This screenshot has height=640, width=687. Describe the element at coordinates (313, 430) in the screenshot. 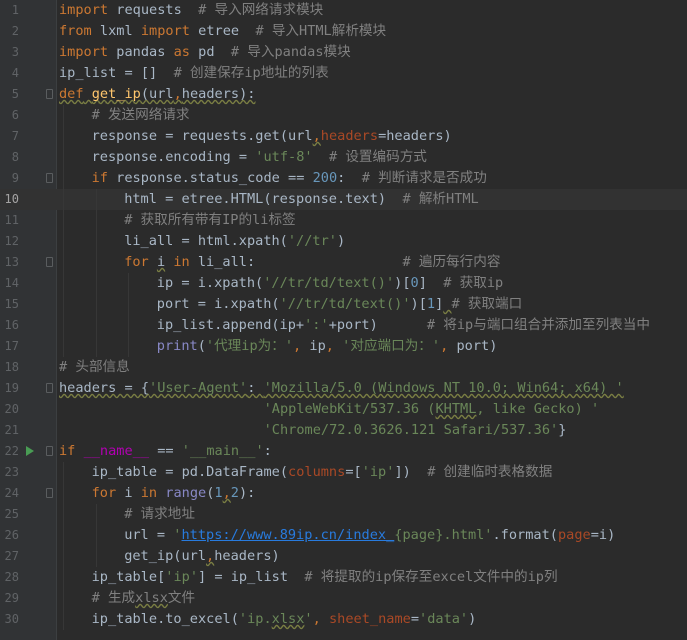

I see `line-code: 'Chrome/72.0.3626.121 Safari/537.36'}` at that location.